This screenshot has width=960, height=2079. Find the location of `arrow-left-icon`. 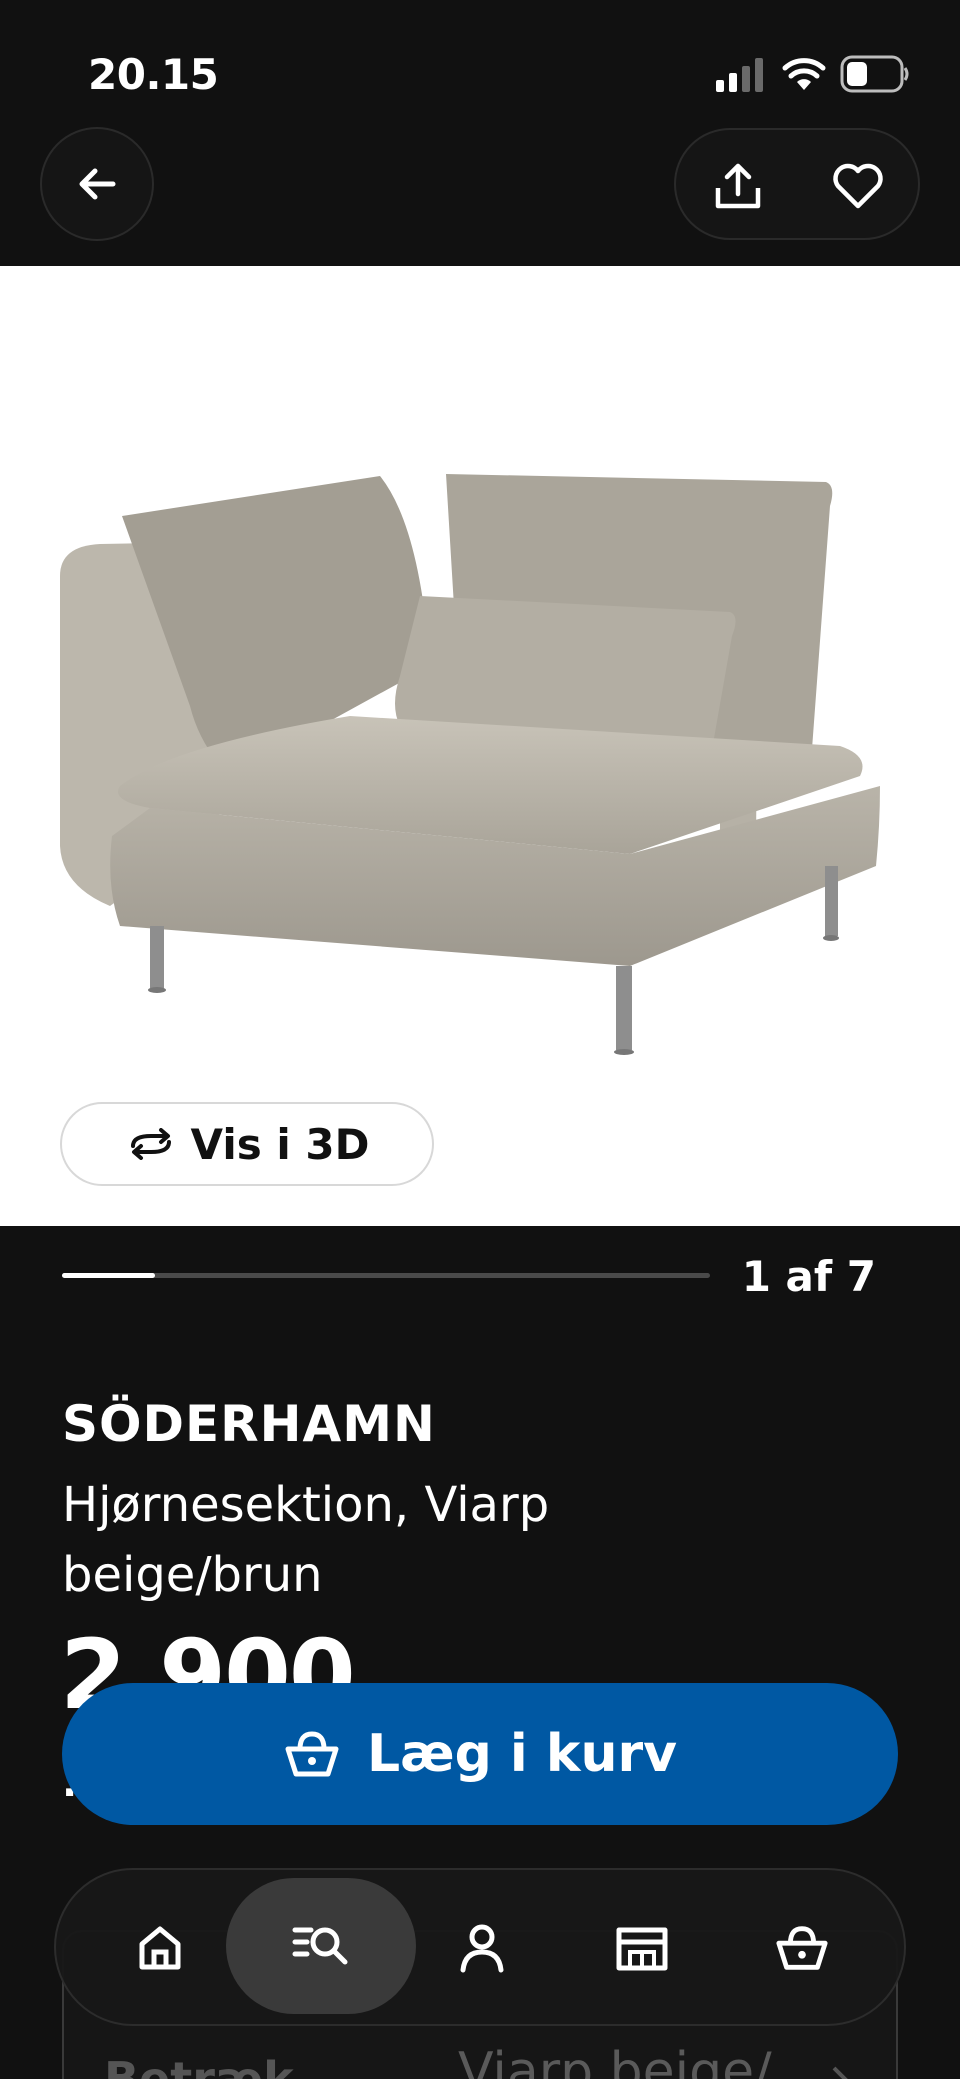

arrow-left-icon is located at coordinates (97, 184).